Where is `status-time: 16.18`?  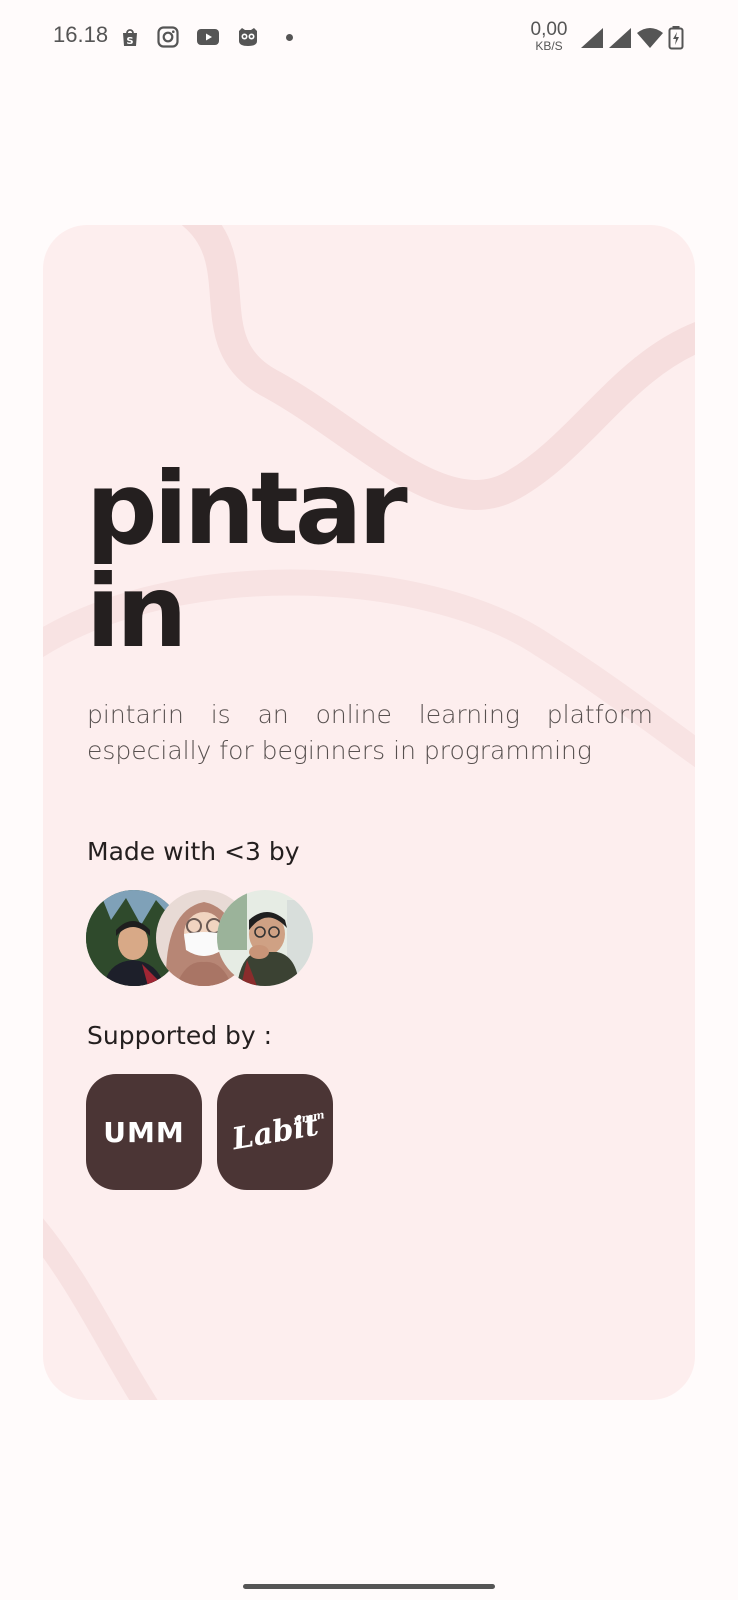
status-time: 16.18 is located at coordinates (81, 34).